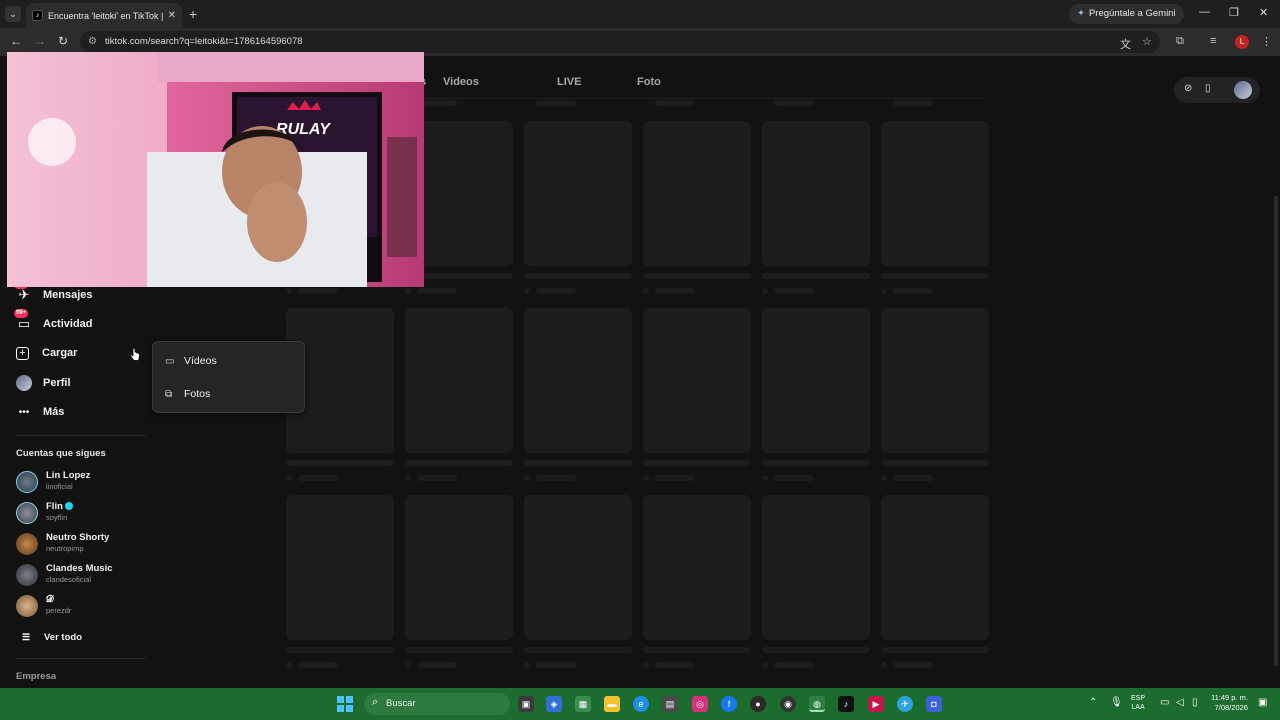 This screenshot has width=1280, height=720. I want to click on account-name: Neutro Shorty, so click(78, 537).